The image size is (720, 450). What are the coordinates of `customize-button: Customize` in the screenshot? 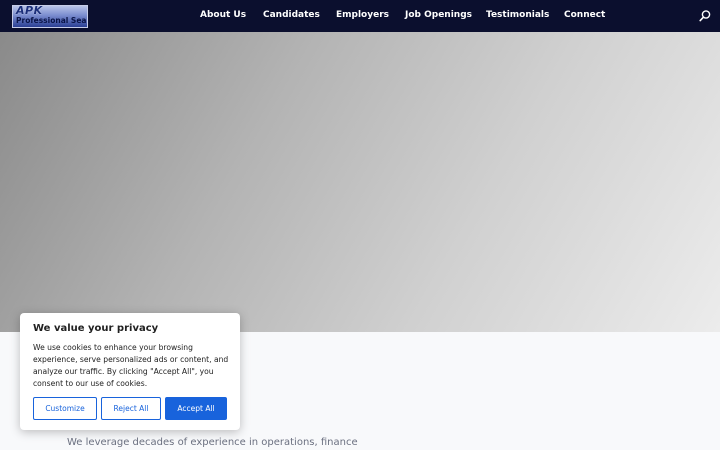 It's located at (65, 408).